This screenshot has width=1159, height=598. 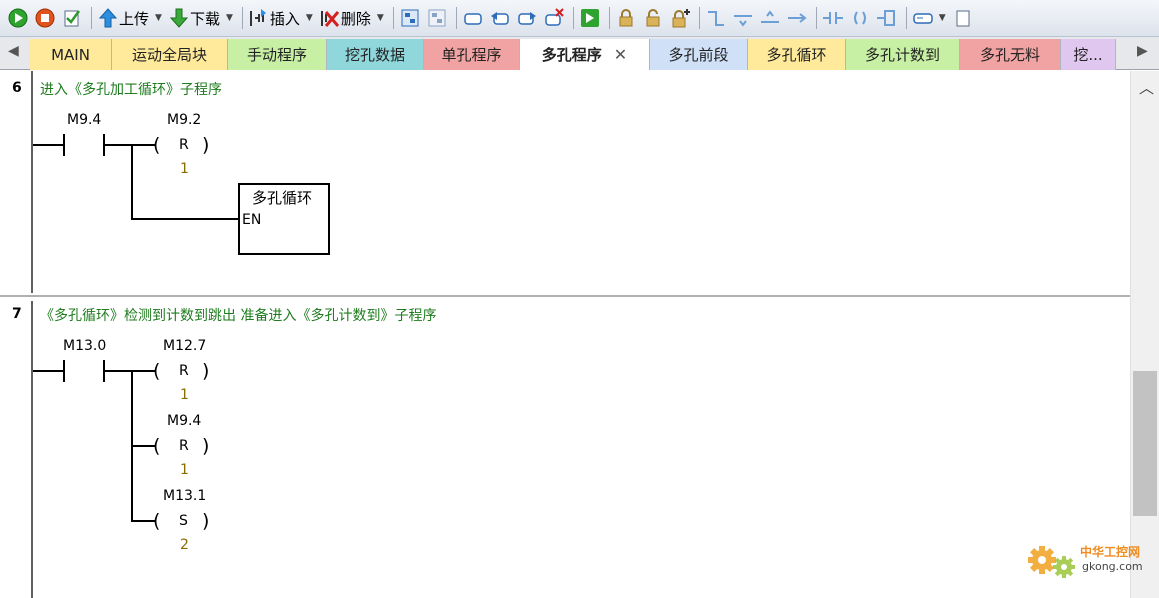 What do you see at coordinates (500, 18) in the screenshot?
I see `cut-block-button` at bounding box center [500, 18].